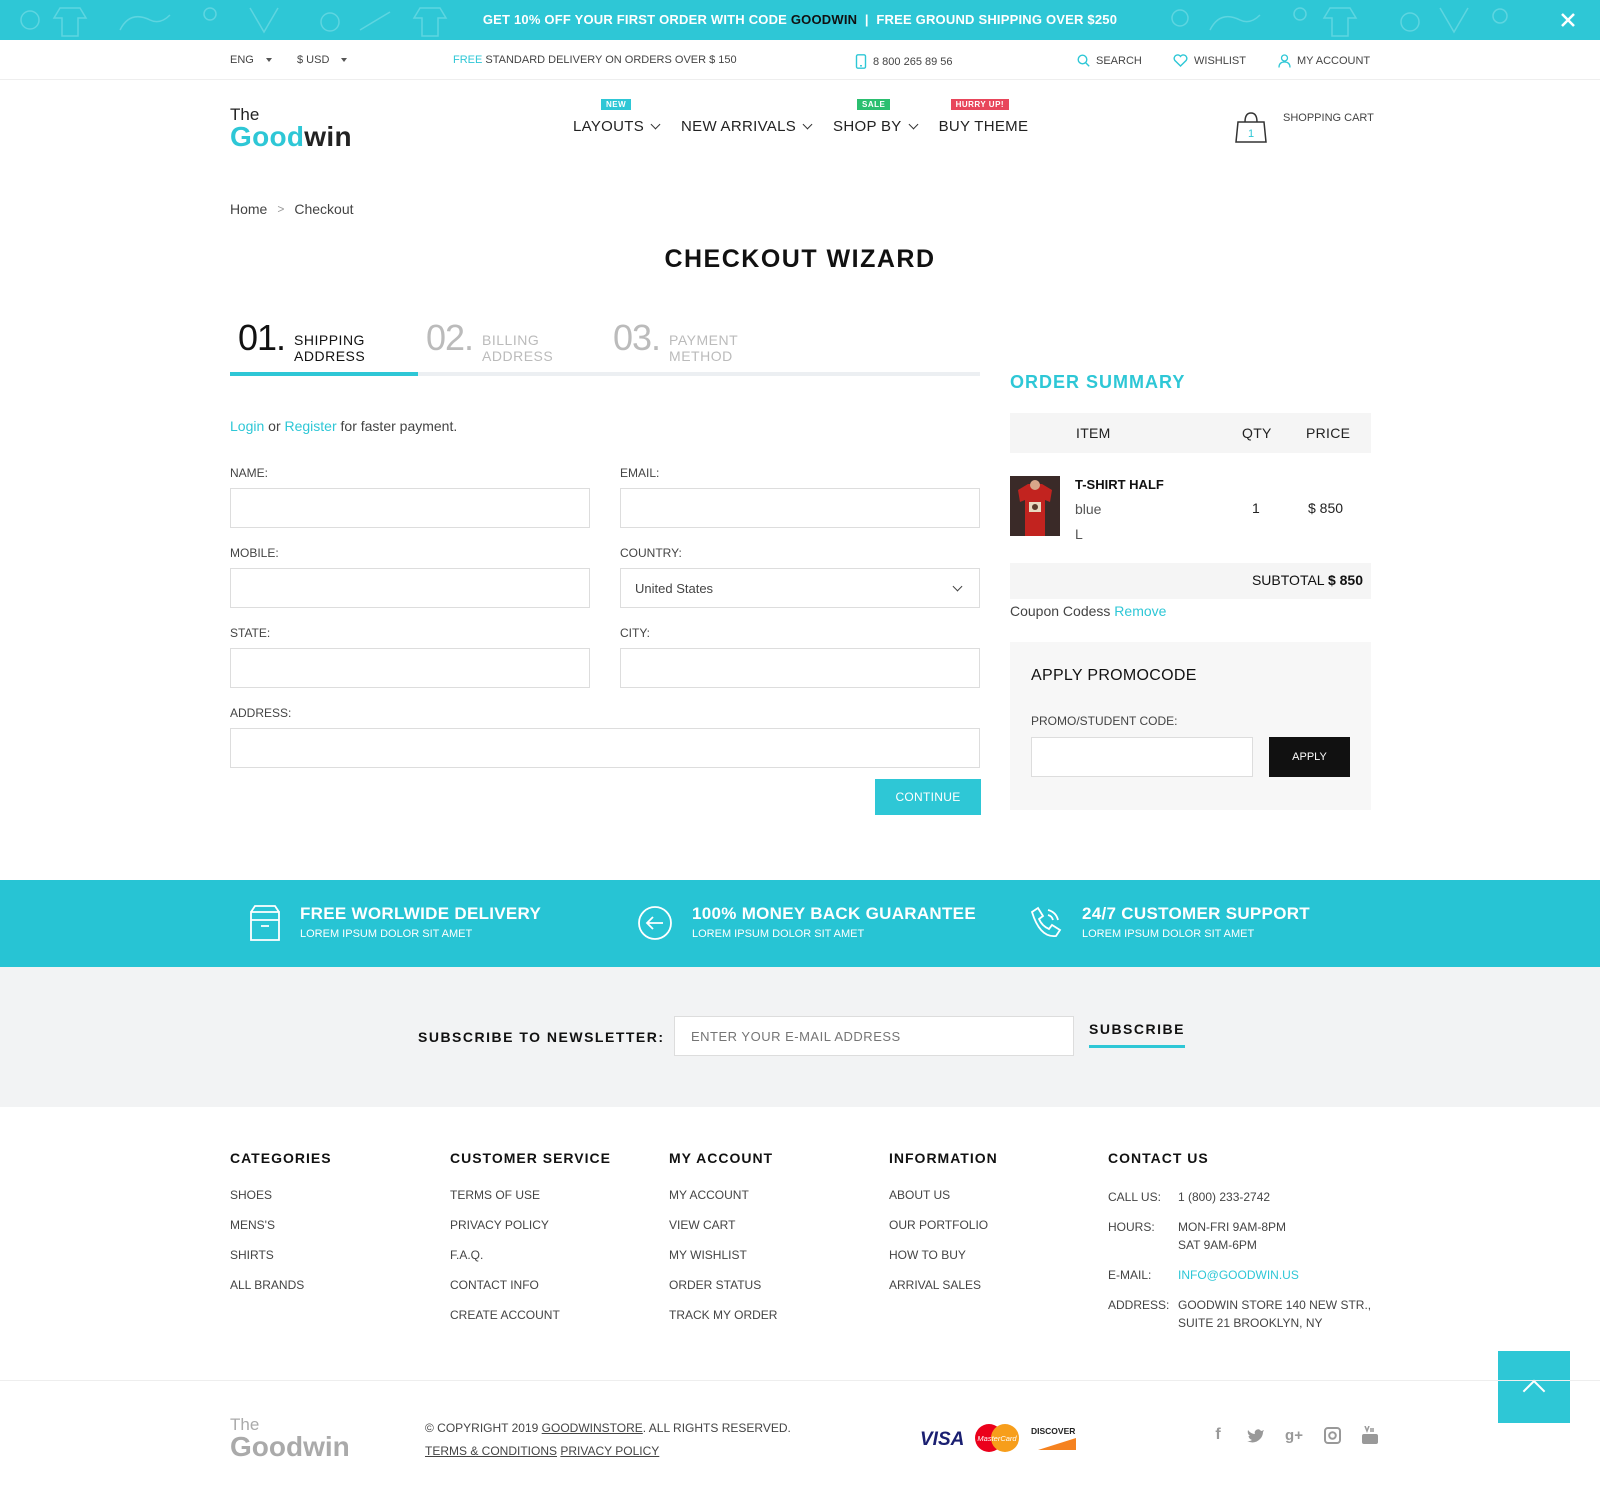 This screenshot has width=1600, height=1488. What do you see at coordinates (344, 60) in the screenshot?
I see `caret-down-icon` at bounding box center [344, 60].